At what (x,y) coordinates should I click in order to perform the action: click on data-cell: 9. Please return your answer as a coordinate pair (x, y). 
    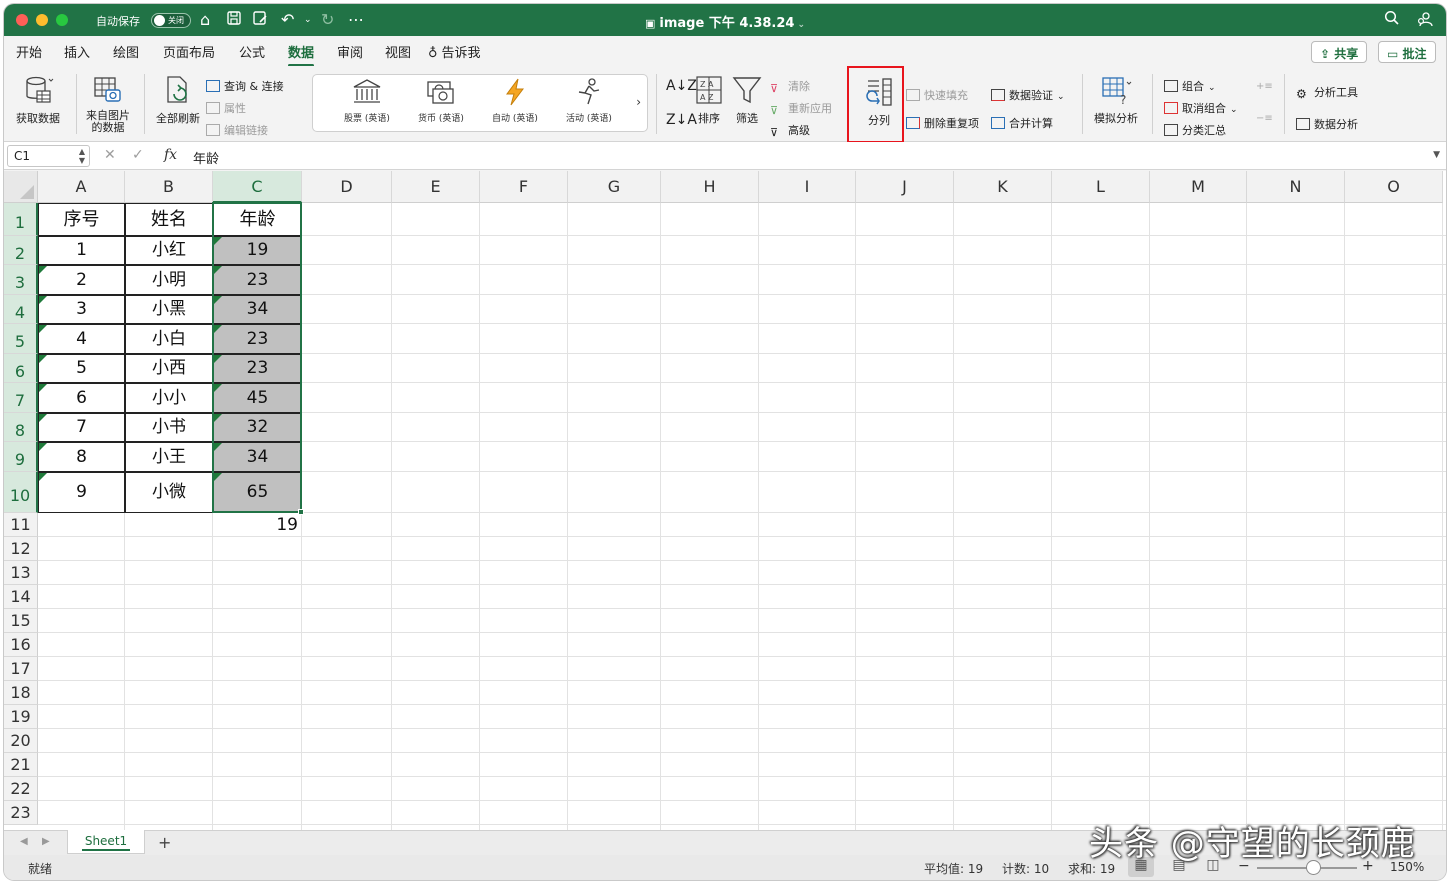
    Looking at the image, I should click on (81, 492).